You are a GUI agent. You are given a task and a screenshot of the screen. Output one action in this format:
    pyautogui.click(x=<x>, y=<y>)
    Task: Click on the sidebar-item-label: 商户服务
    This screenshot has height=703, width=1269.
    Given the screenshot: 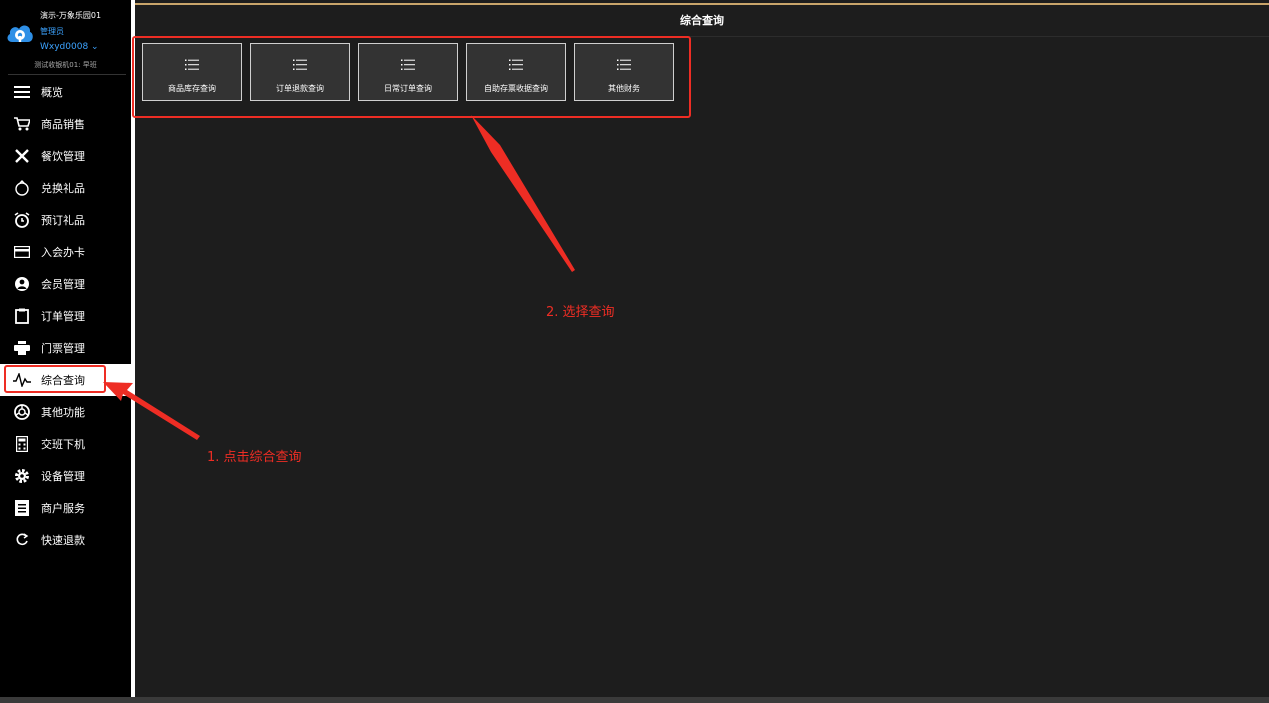 What is the action you would take?
    pyautogui.click(x=63, y=508)
    